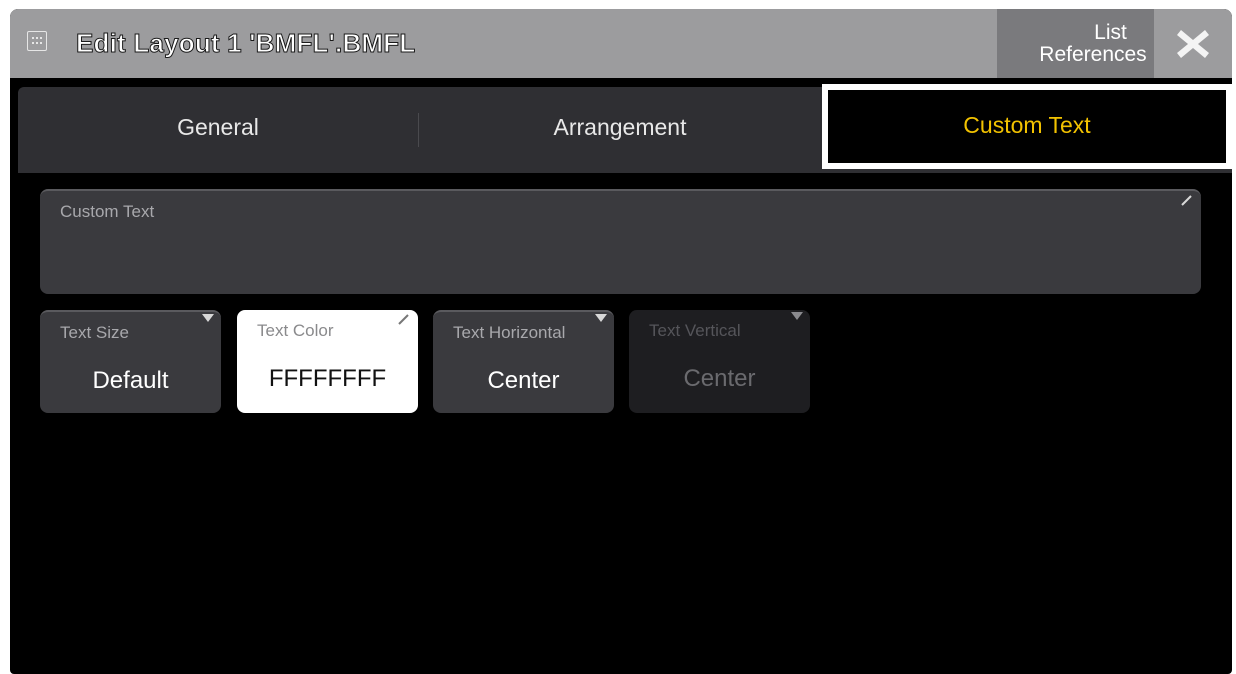 This screenshot has height=674, width=1236. What do you see at coordinates (94, 332) in the screenshot?
I see `text-size-label: Text Size` at bounding box center [94, 332].